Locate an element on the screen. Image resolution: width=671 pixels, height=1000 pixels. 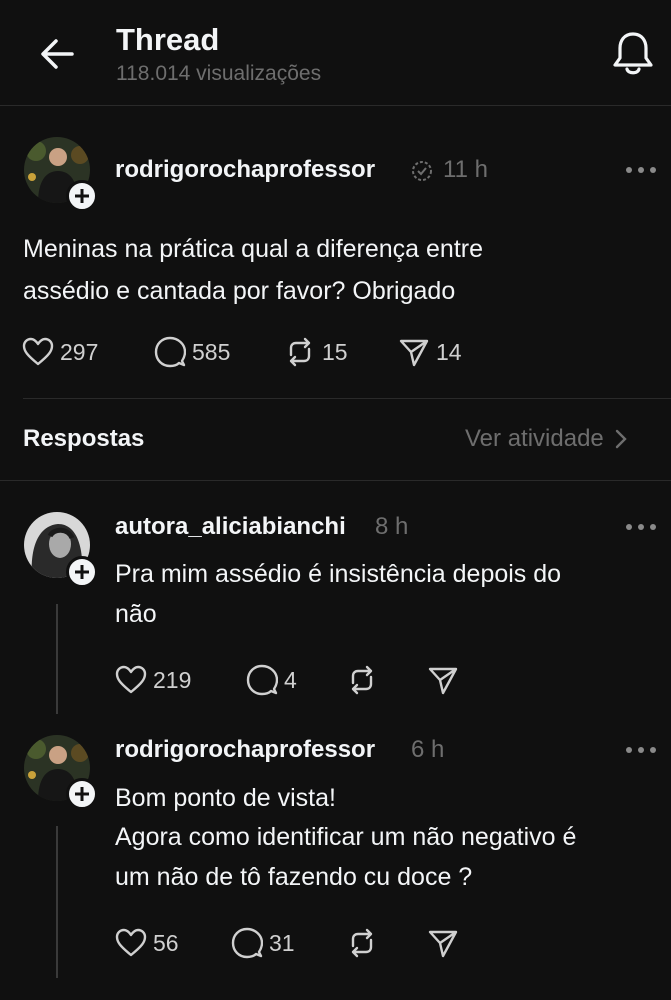
view-activity-label: Ver atividade is located at coordinates (534, 438).